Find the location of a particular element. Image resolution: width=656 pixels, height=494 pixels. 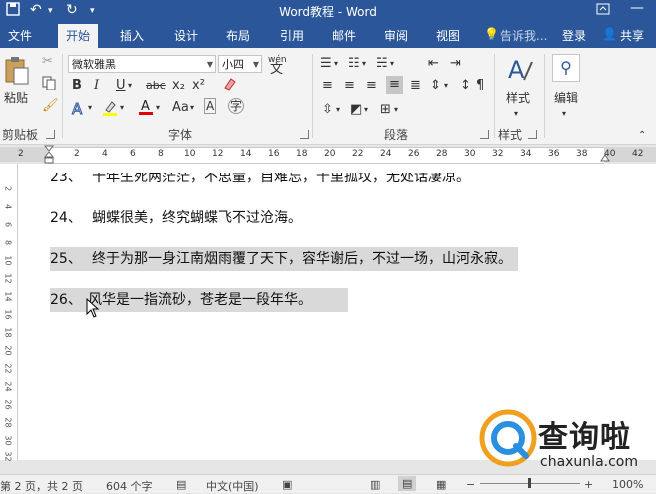

font-group-label: 字体 is located at coordinates (180, 135).